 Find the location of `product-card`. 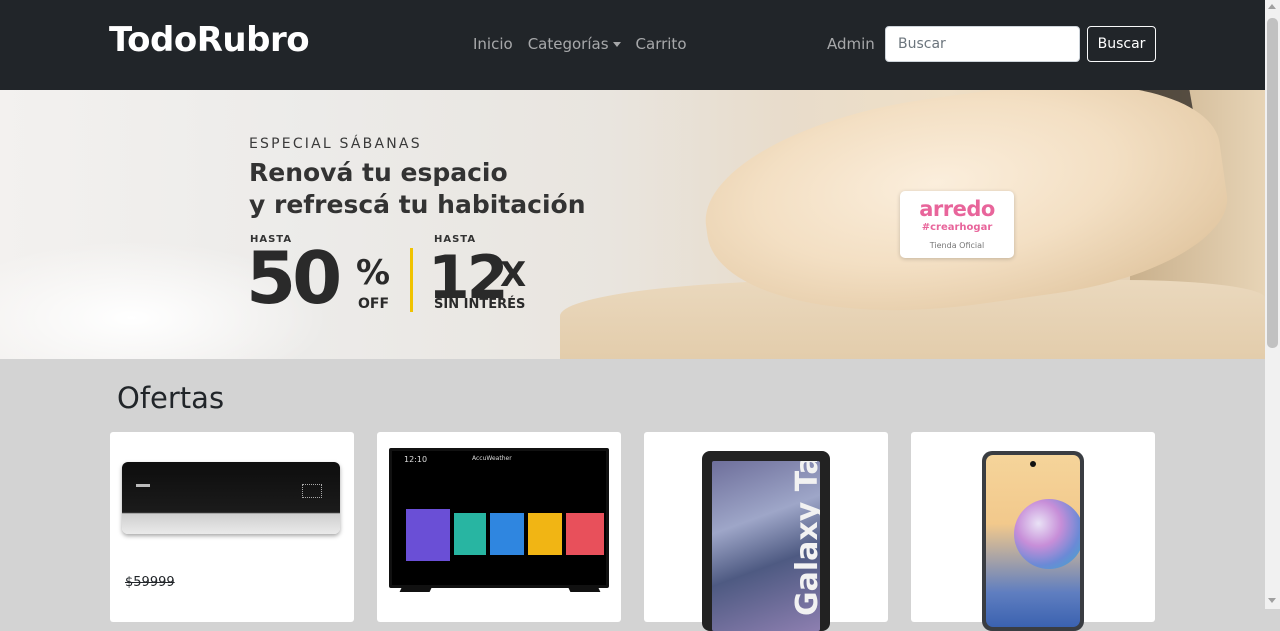

product-card is located at coordinates (1033, 531).